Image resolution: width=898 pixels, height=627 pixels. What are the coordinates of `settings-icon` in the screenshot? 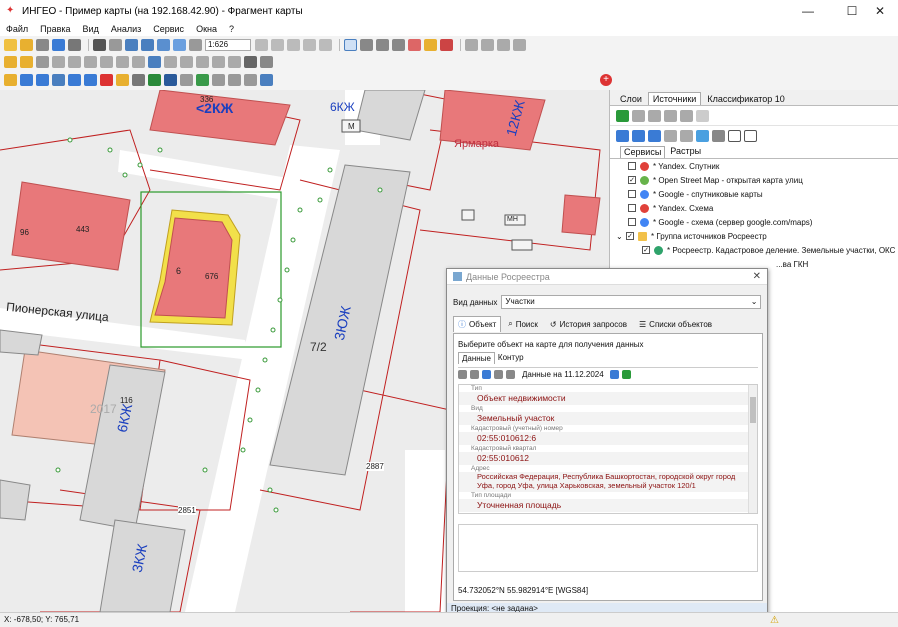 It's located at (718, 136).